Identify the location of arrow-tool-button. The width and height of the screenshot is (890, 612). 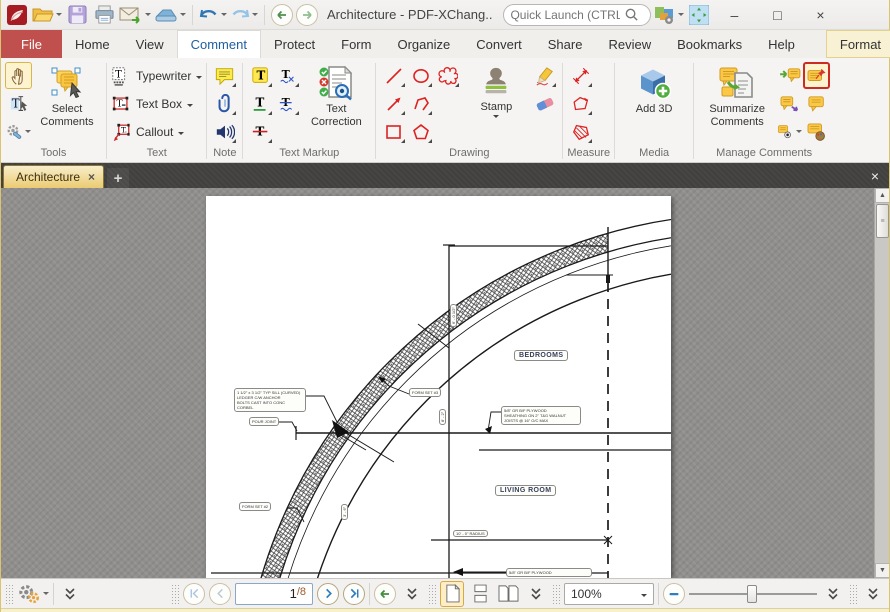
(393, 103).